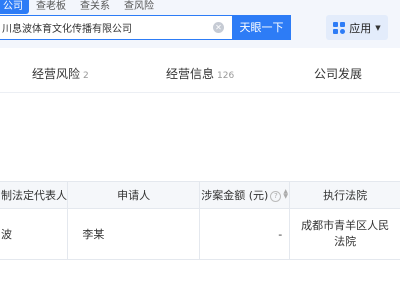  Describe the element at coordinates (86, 76) in the screenshot. I see `tab-operation-risk-count: 2` at that location.